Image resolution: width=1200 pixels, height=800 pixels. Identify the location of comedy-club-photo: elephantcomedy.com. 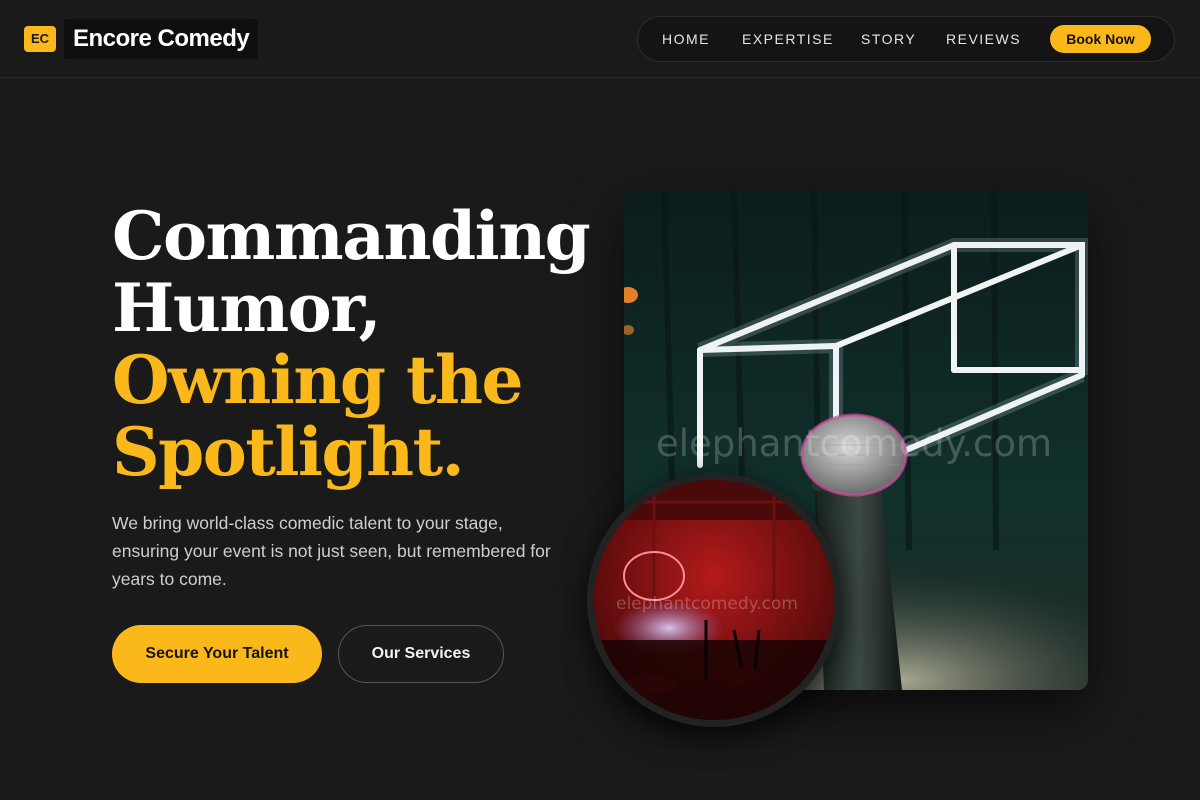
(714, 600).